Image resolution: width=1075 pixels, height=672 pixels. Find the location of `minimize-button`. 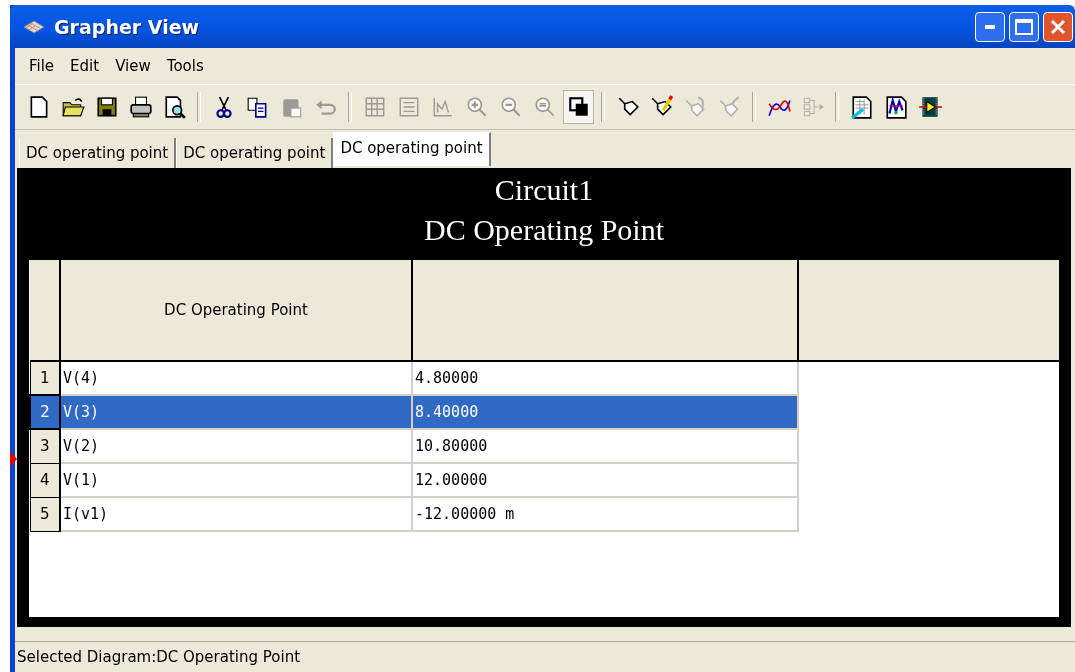

minimize-button is located at coordinates (990, 26).